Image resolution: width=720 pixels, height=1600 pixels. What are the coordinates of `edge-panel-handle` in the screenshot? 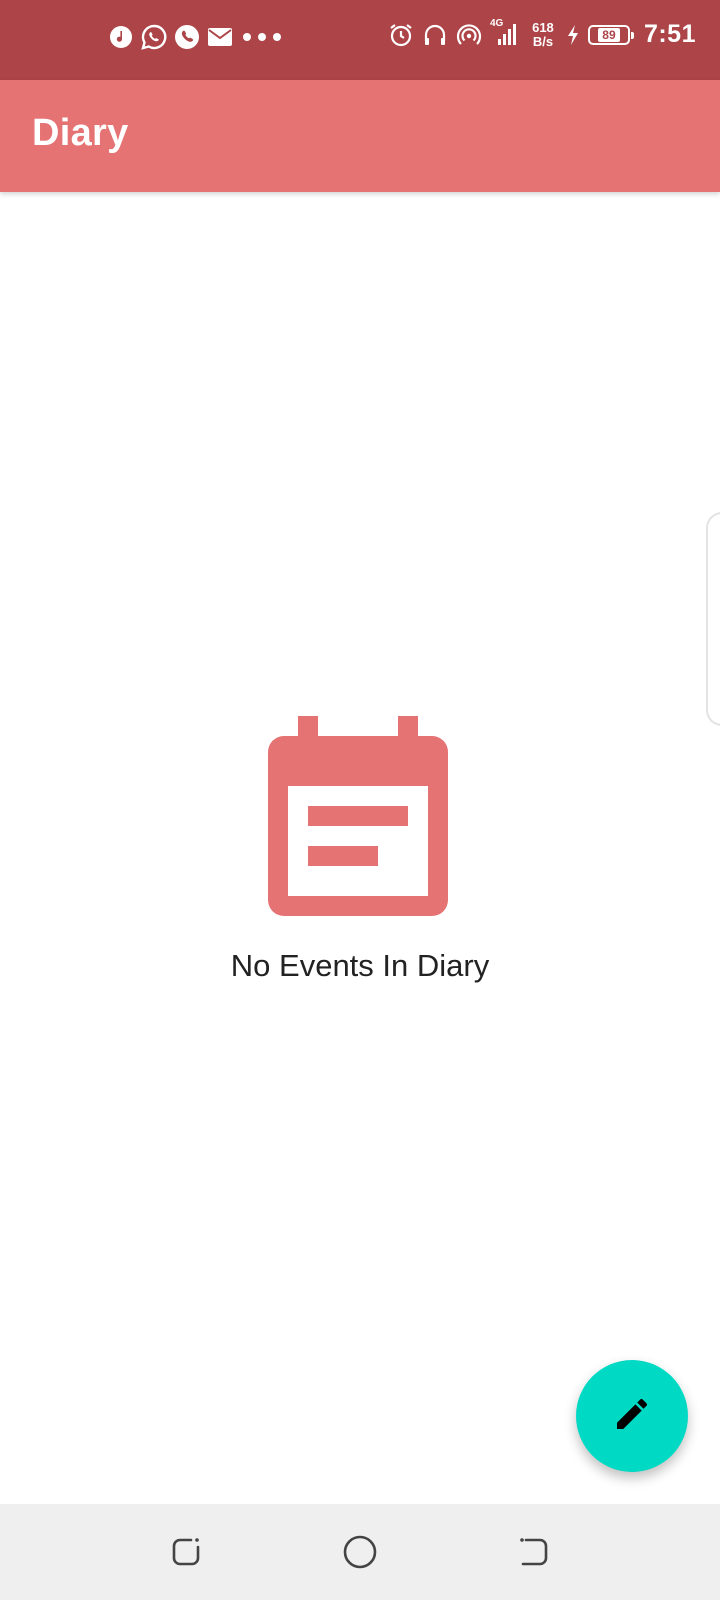 It's located at (713, 619).